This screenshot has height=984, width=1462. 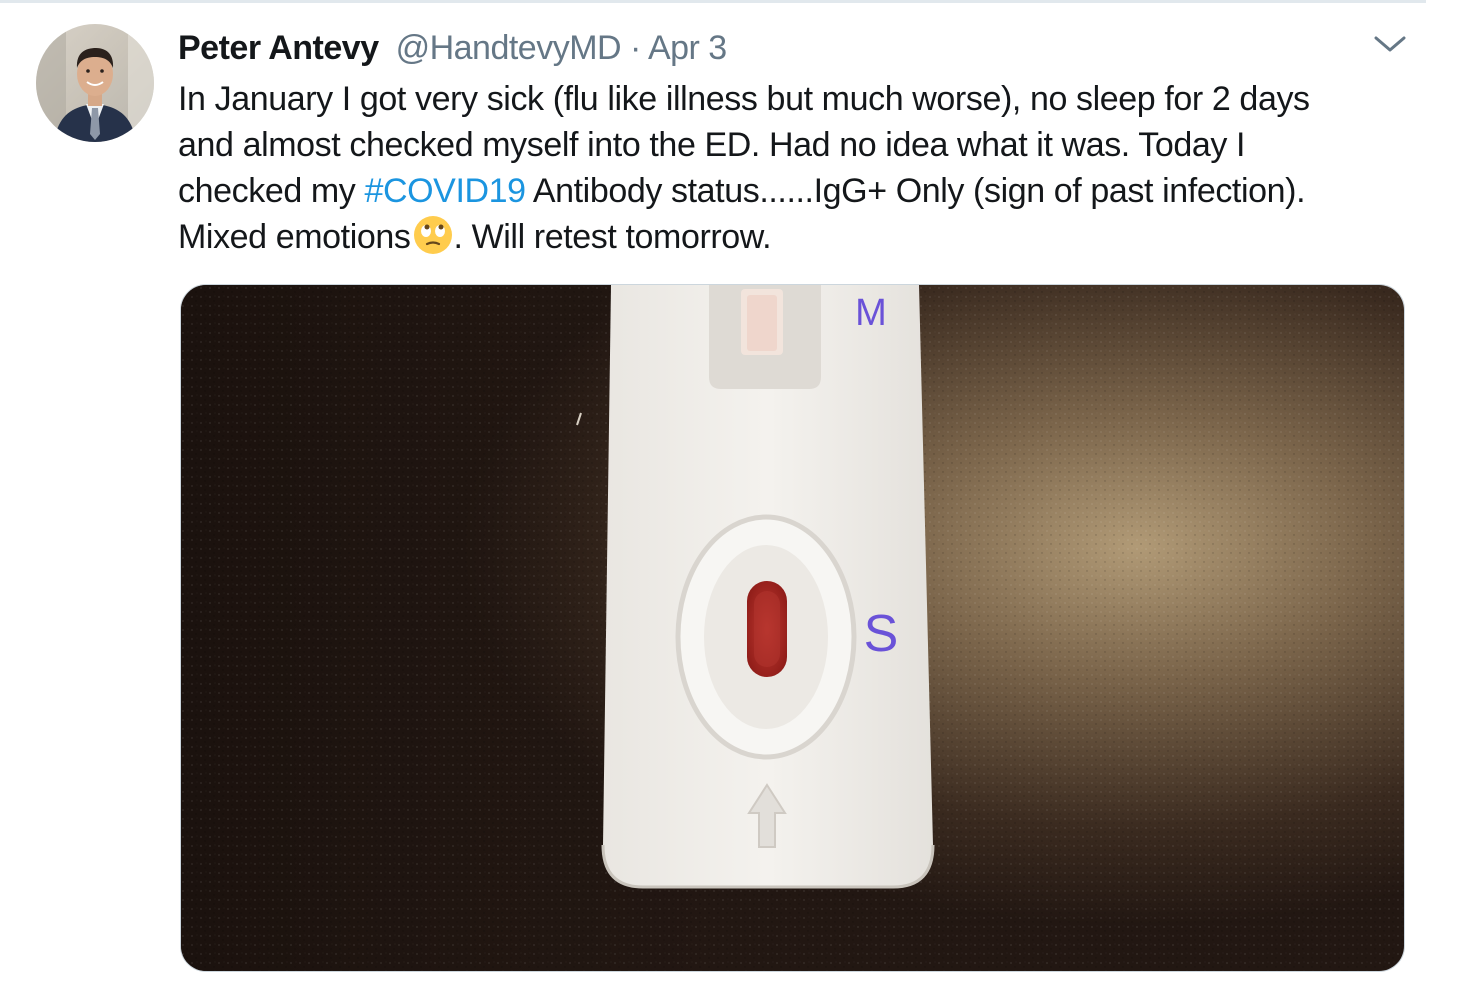 I want to click on hashtag-link: #COVID19, so click(x=445, y=191).